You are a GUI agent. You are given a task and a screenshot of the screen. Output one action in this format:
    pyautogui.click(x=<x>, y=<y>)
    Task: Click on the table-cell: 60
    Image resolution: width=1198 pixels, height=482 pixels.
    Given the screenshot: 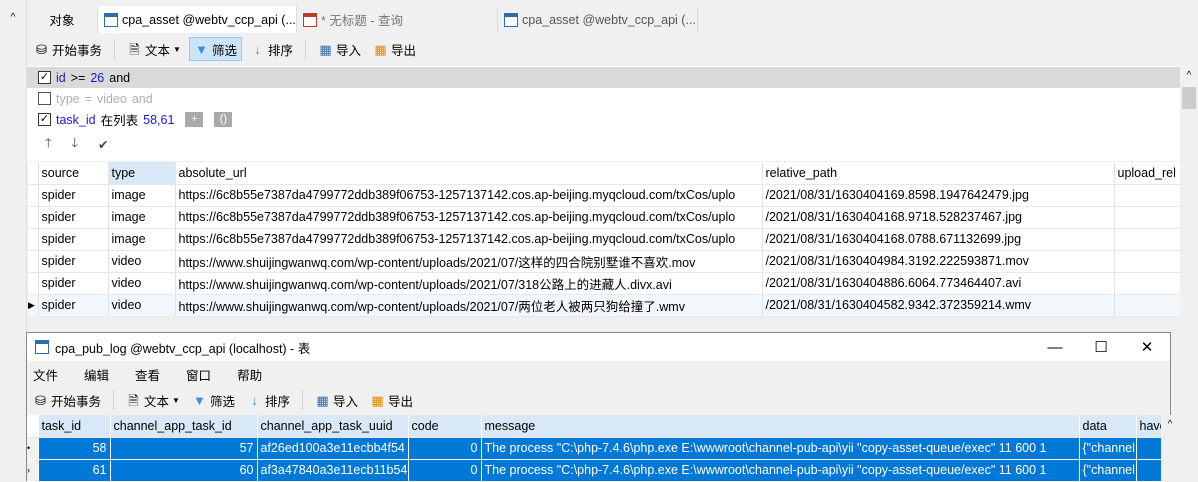 What is the action you would take?
    pyautogui.click(x=184, y=470)
    